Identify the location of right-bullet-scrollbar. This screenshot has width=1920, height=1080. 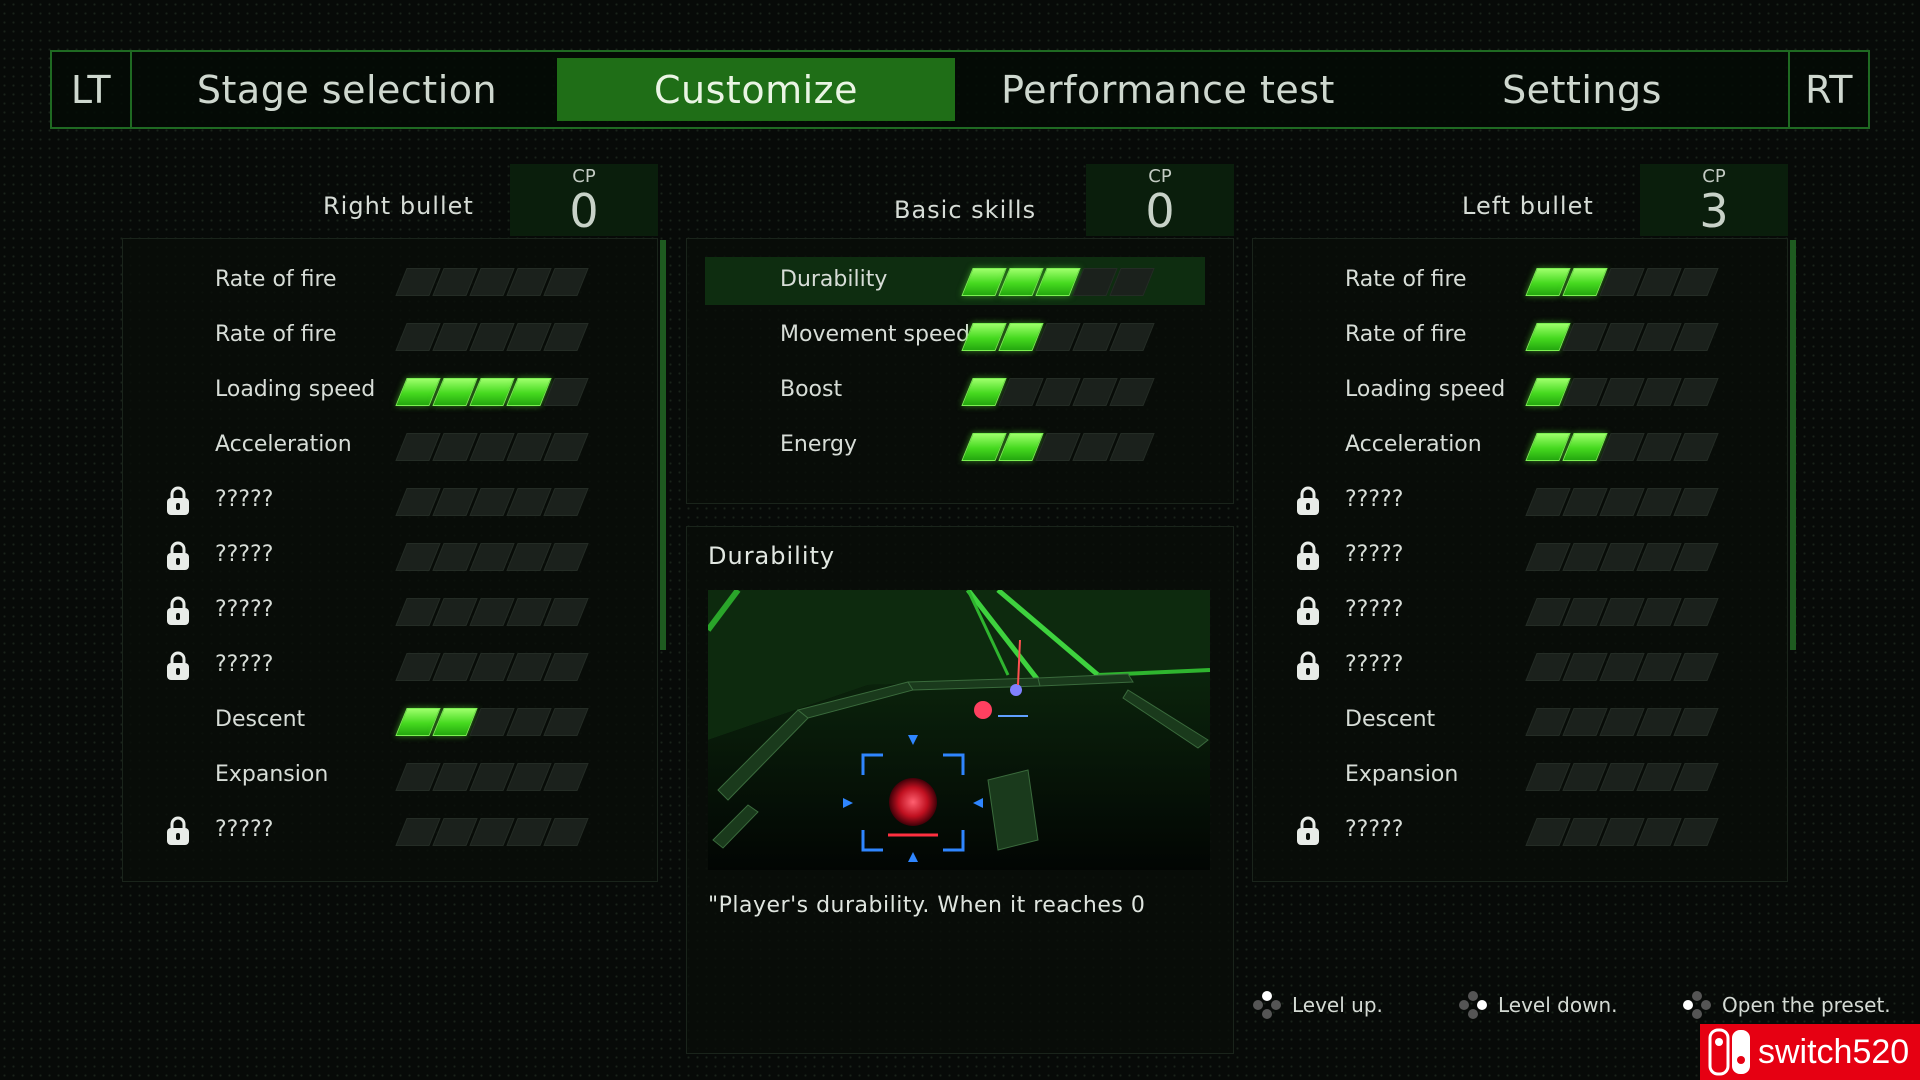
(663, 445).